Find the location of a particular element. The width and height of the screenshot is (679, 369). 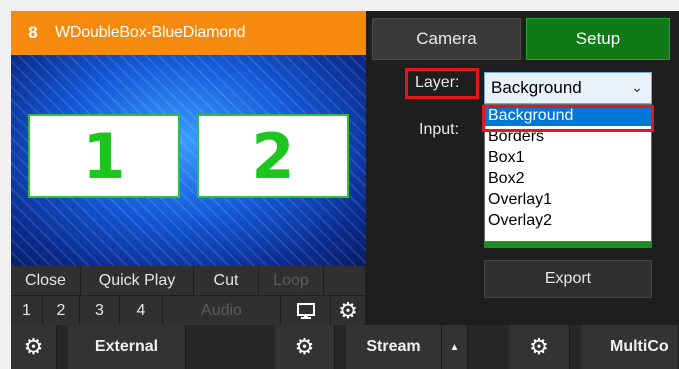

overlay-1-button: 1 is located at coordinates (27, 311).